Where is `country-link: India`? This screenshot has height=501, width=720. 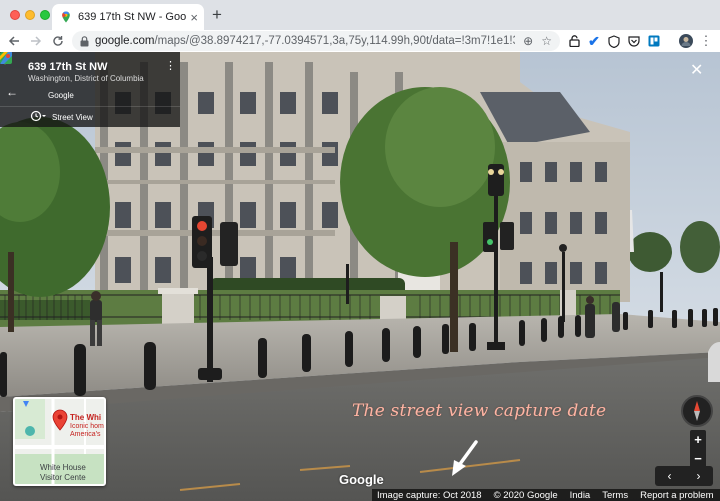
country-link: India is located at coordinates (580, 495).